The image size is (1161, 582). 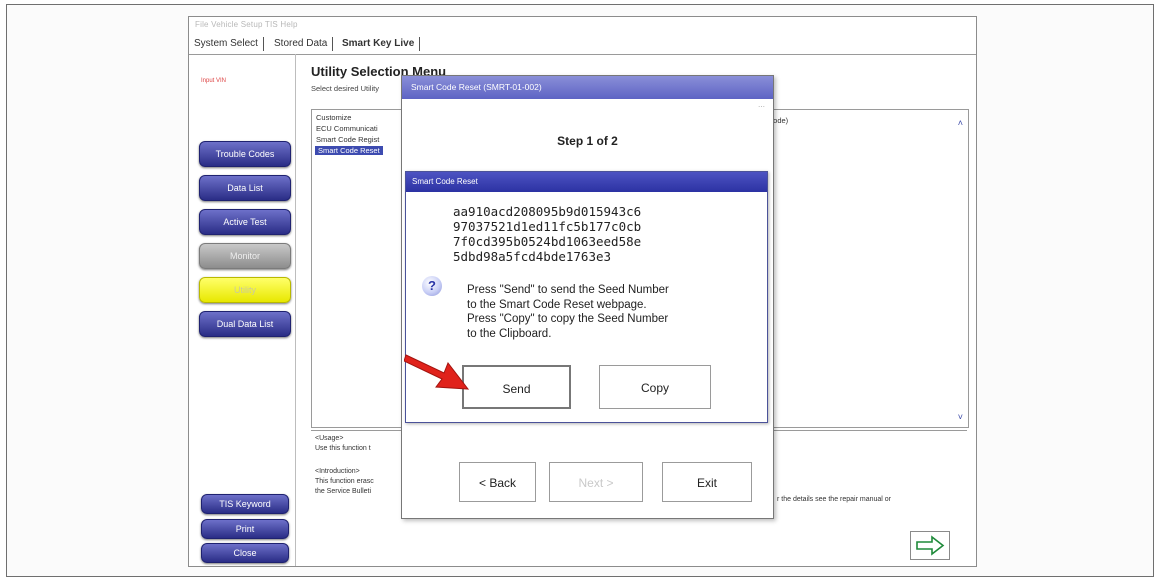 I want to click on scroll-down-icon: ˅, so click(x=960, y=417).